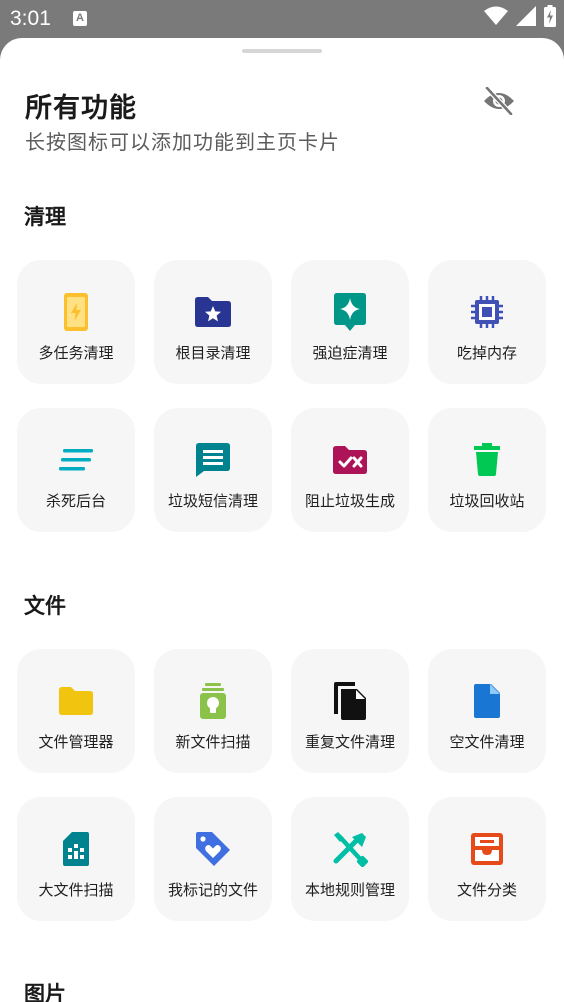 Image resolution: width=564 pixels, height=1002 pixels. I want to click on section-title-files: 文件, so click(45, 606).